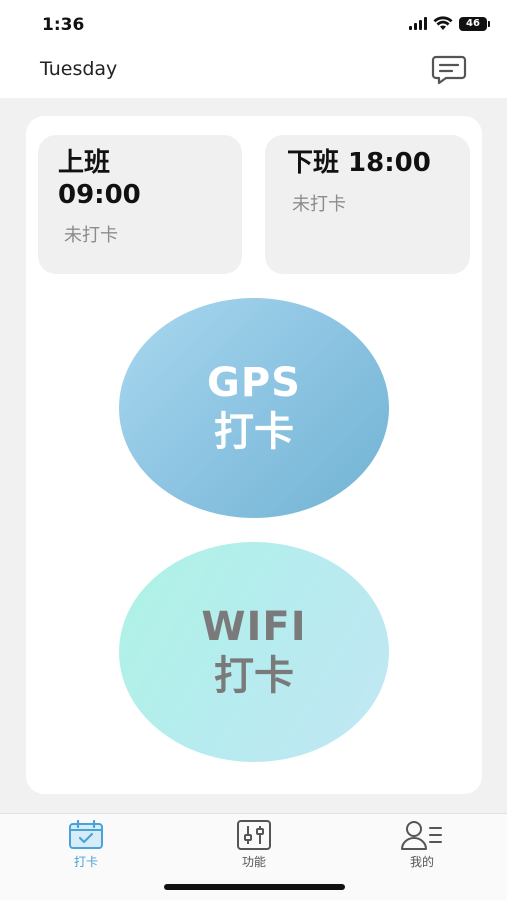  I want to click on status-time: 1:36, so click(63, 25).